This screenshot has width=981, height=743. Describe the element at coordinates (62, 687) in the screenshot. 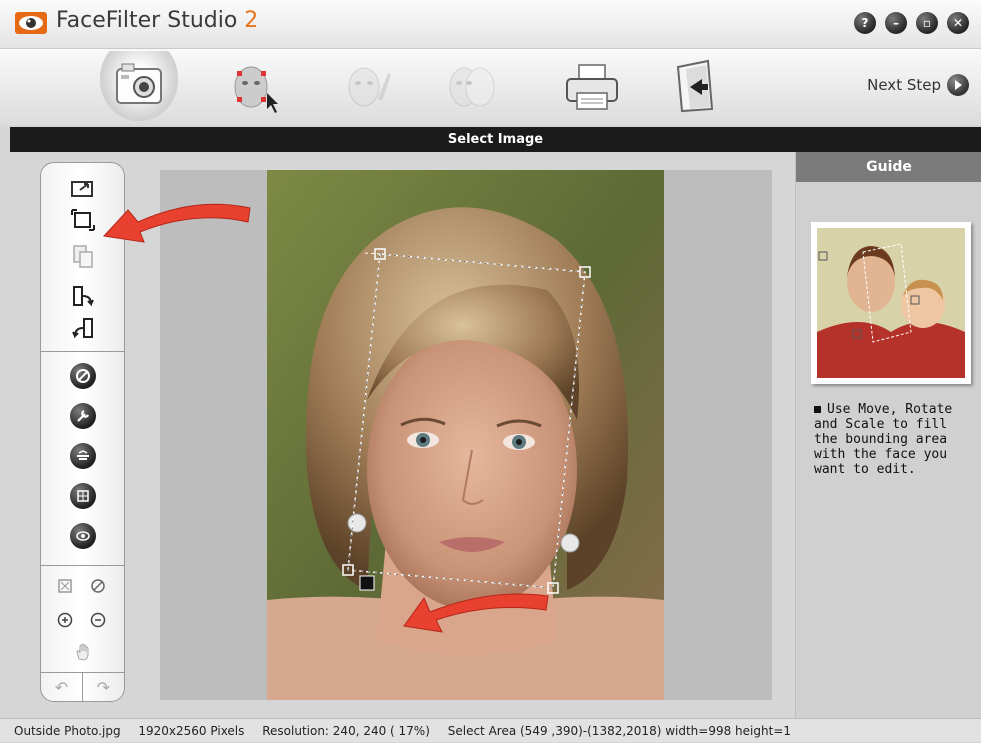

I see `undo-button: ↶` at that location.